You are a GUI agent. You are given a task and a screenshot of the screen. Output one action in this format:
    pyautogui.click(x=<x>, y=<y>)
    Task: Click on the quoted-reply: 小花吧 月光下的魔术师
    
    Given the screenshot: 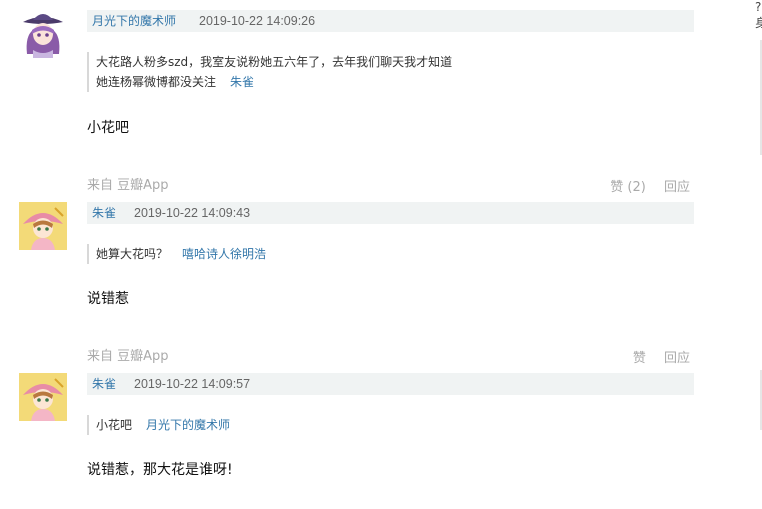 What is the action you would take?
    pyautogui.click(x=158, y=425)
    